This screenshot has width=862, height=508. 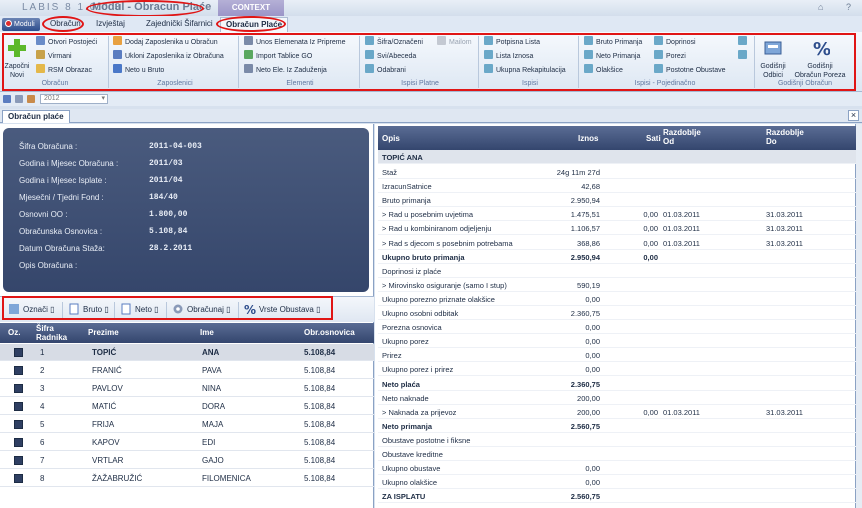 What do you see at coordinates (853, 115) in the screenshot?
I see `close-icon: ×` at bounding box center [853, 115].